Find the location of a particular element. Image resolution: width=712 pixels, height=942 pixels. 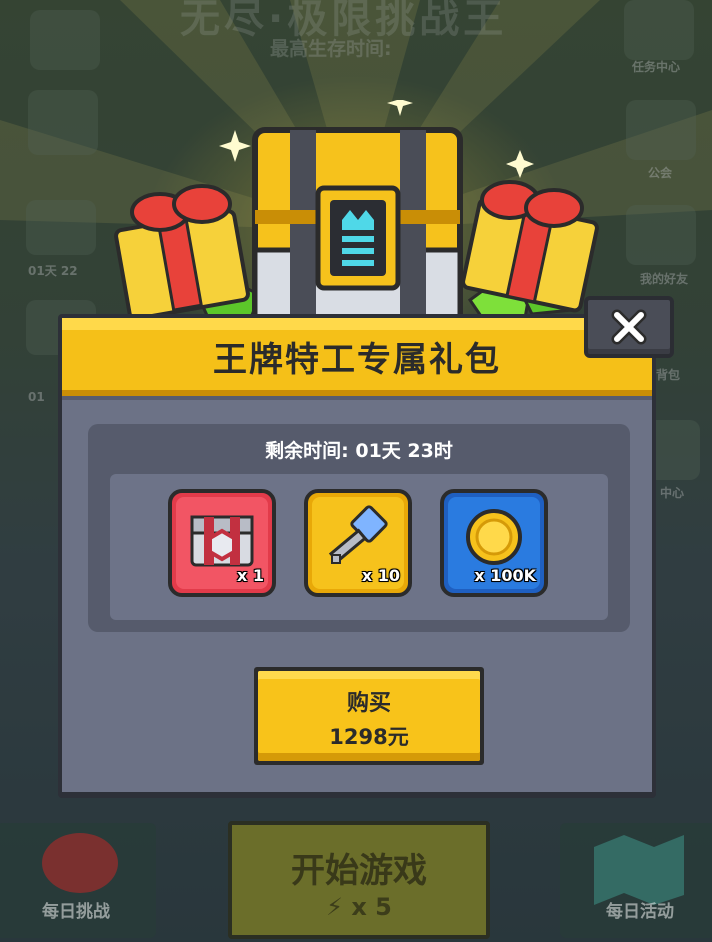

close-icon is located at coordinates (629, 327).